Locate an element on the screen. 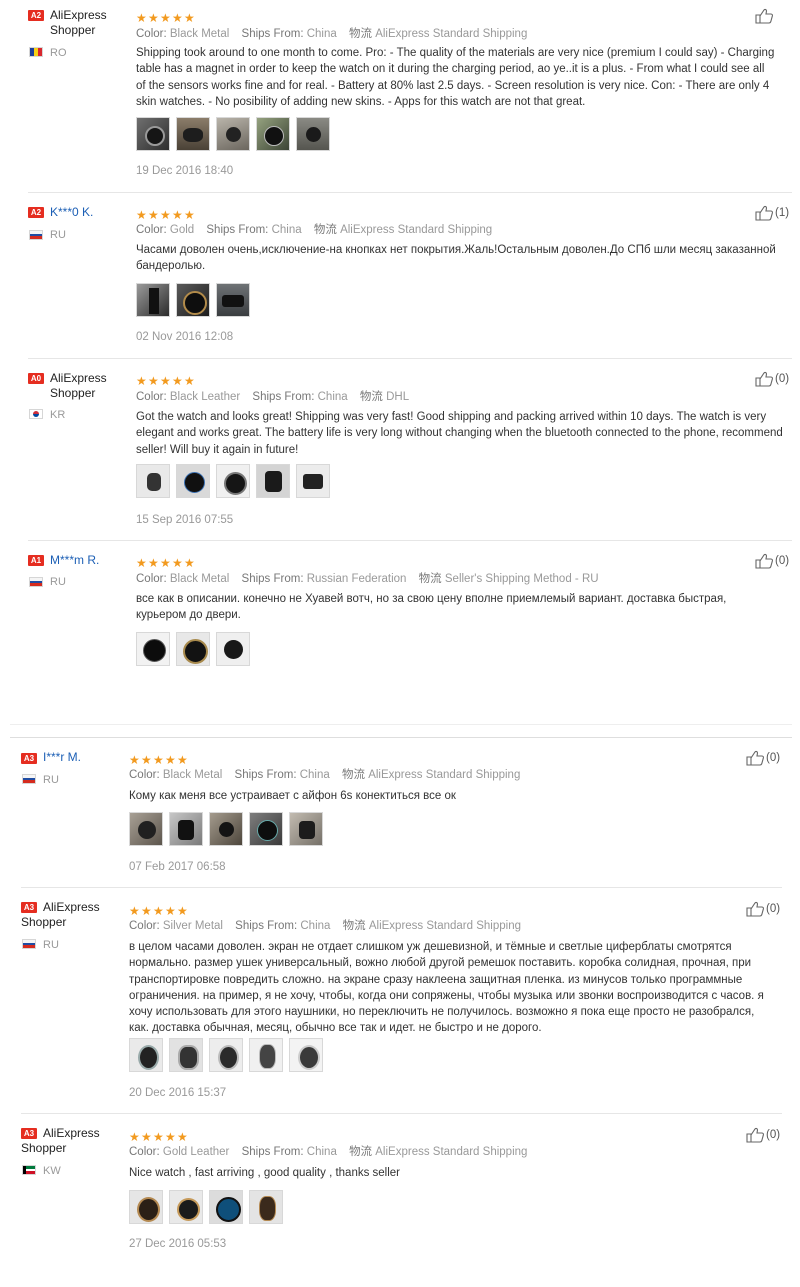  review-date: 20 Dec 2016 15:37 is located at coordinates (178, 1093).